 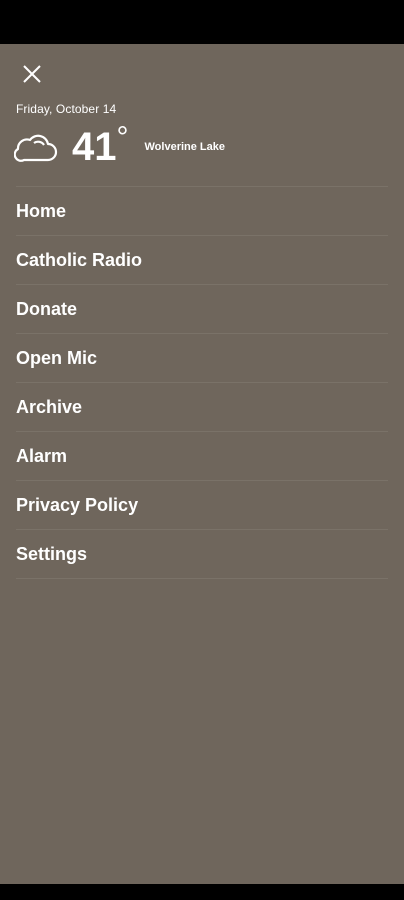 I want to click on menu-item-catholic-radio: Catholic Radio, so click(x=202, y=260).